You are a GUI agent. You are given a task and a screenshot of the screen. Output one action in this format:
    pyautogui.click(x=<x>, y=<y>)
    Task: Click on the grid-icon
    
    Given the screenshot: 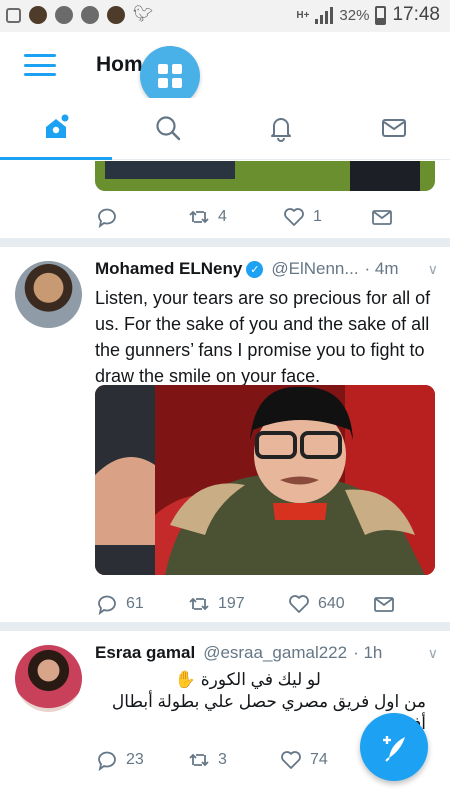 What is the action you would take?
    pyautogui.click(x=170, y=76)
    